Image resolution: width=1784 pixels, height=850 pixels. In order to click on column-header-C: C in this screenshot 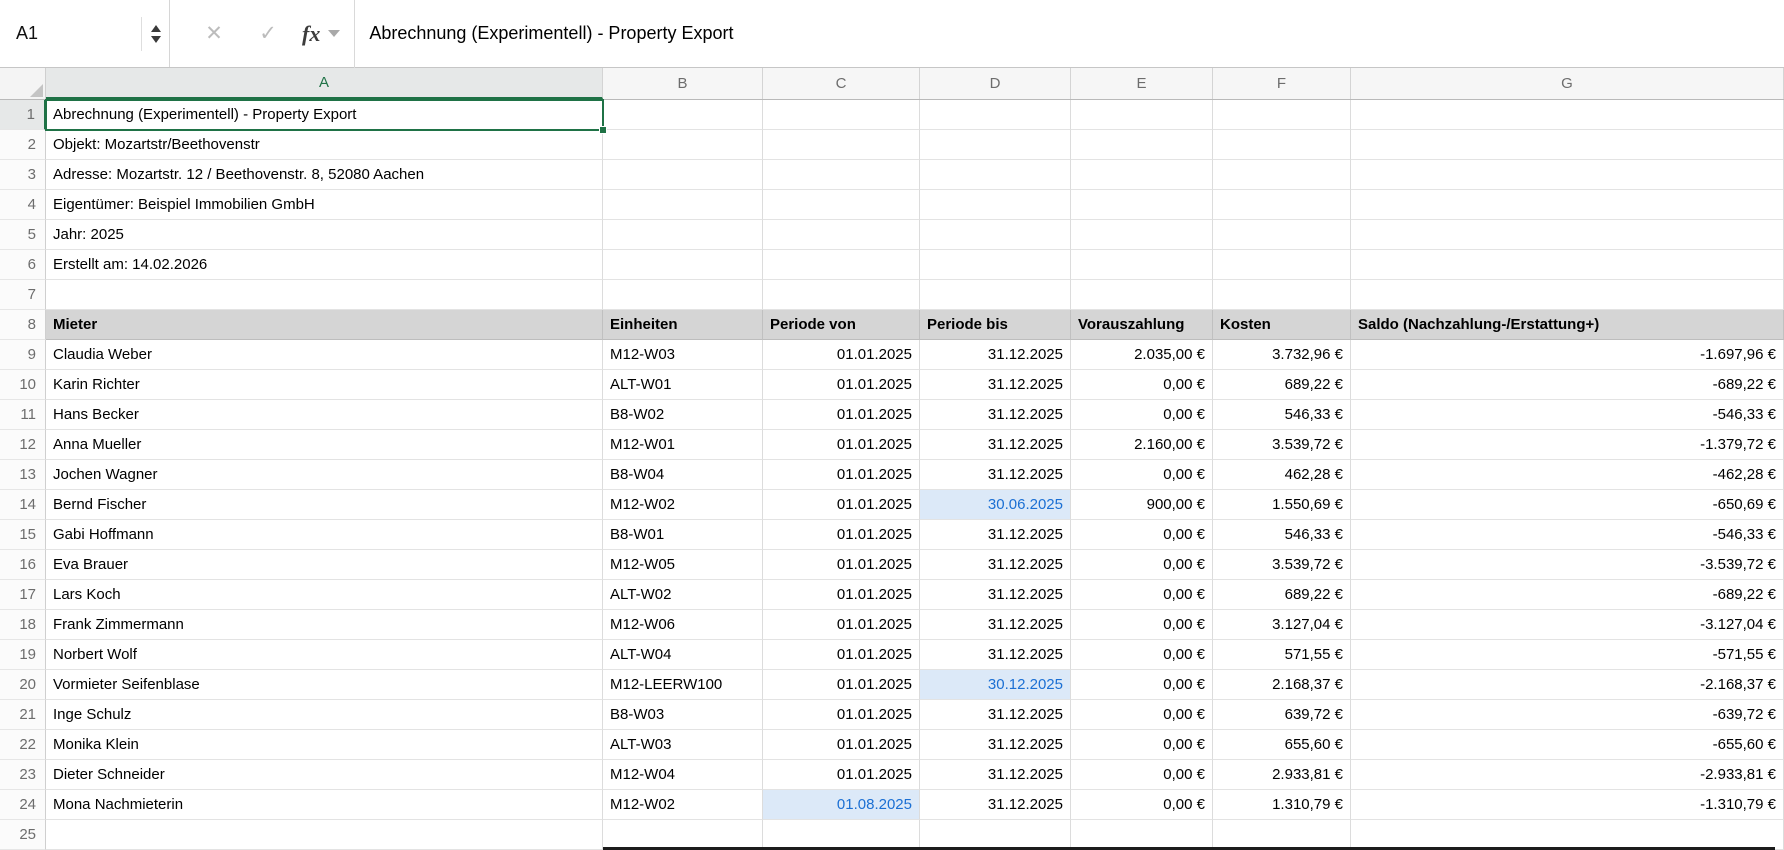, I will do `click(841, 83)`.